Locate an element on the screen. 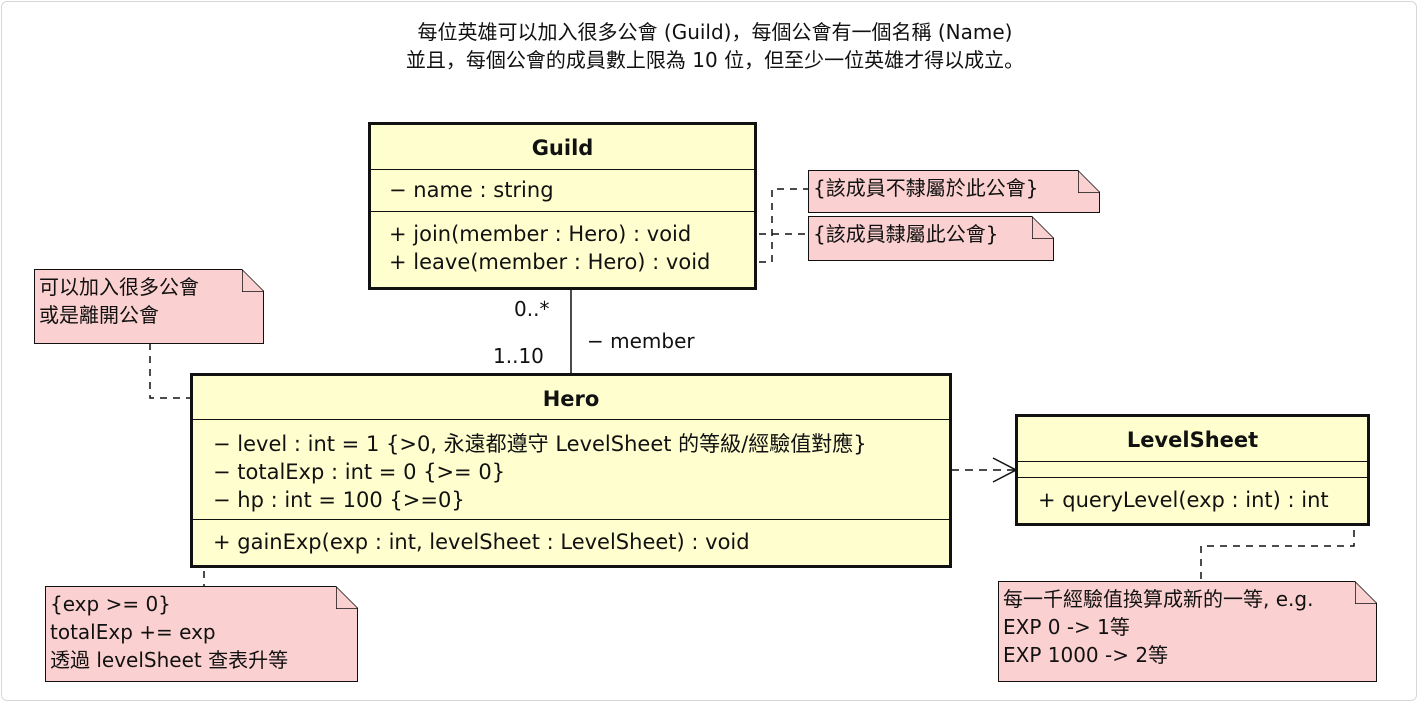  join-many-note-link is located at coordinates (170, 371).